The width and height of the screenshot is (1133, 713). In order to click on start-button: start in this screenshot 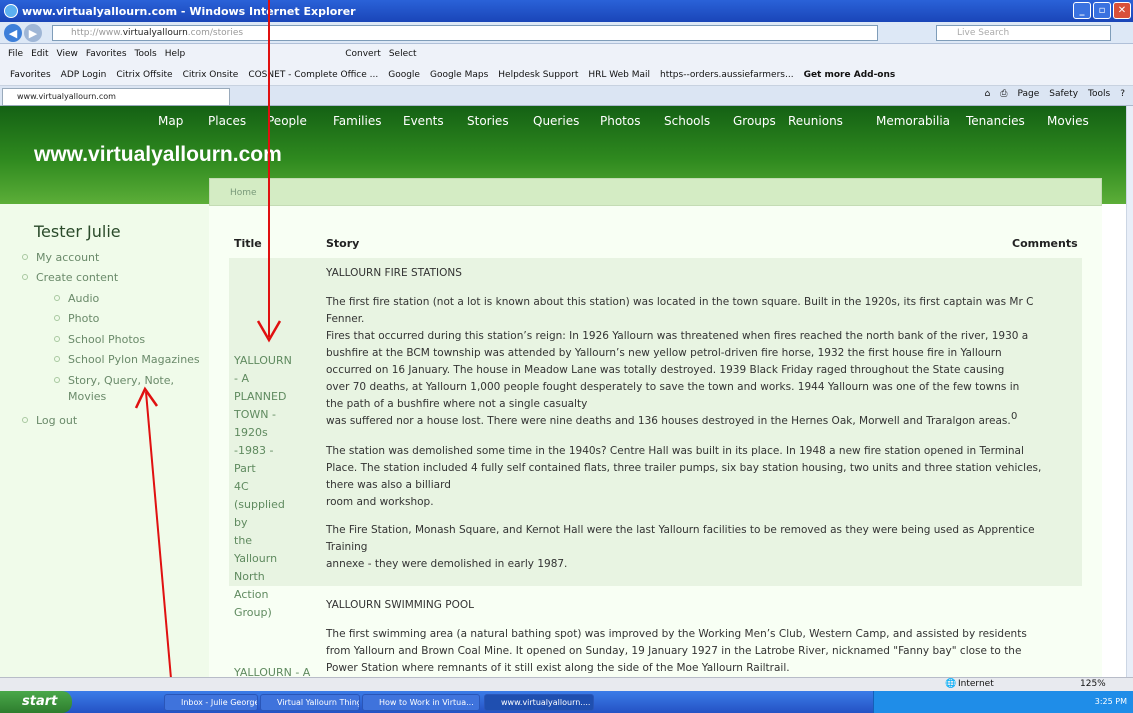, I will do `click(36, 702)`.